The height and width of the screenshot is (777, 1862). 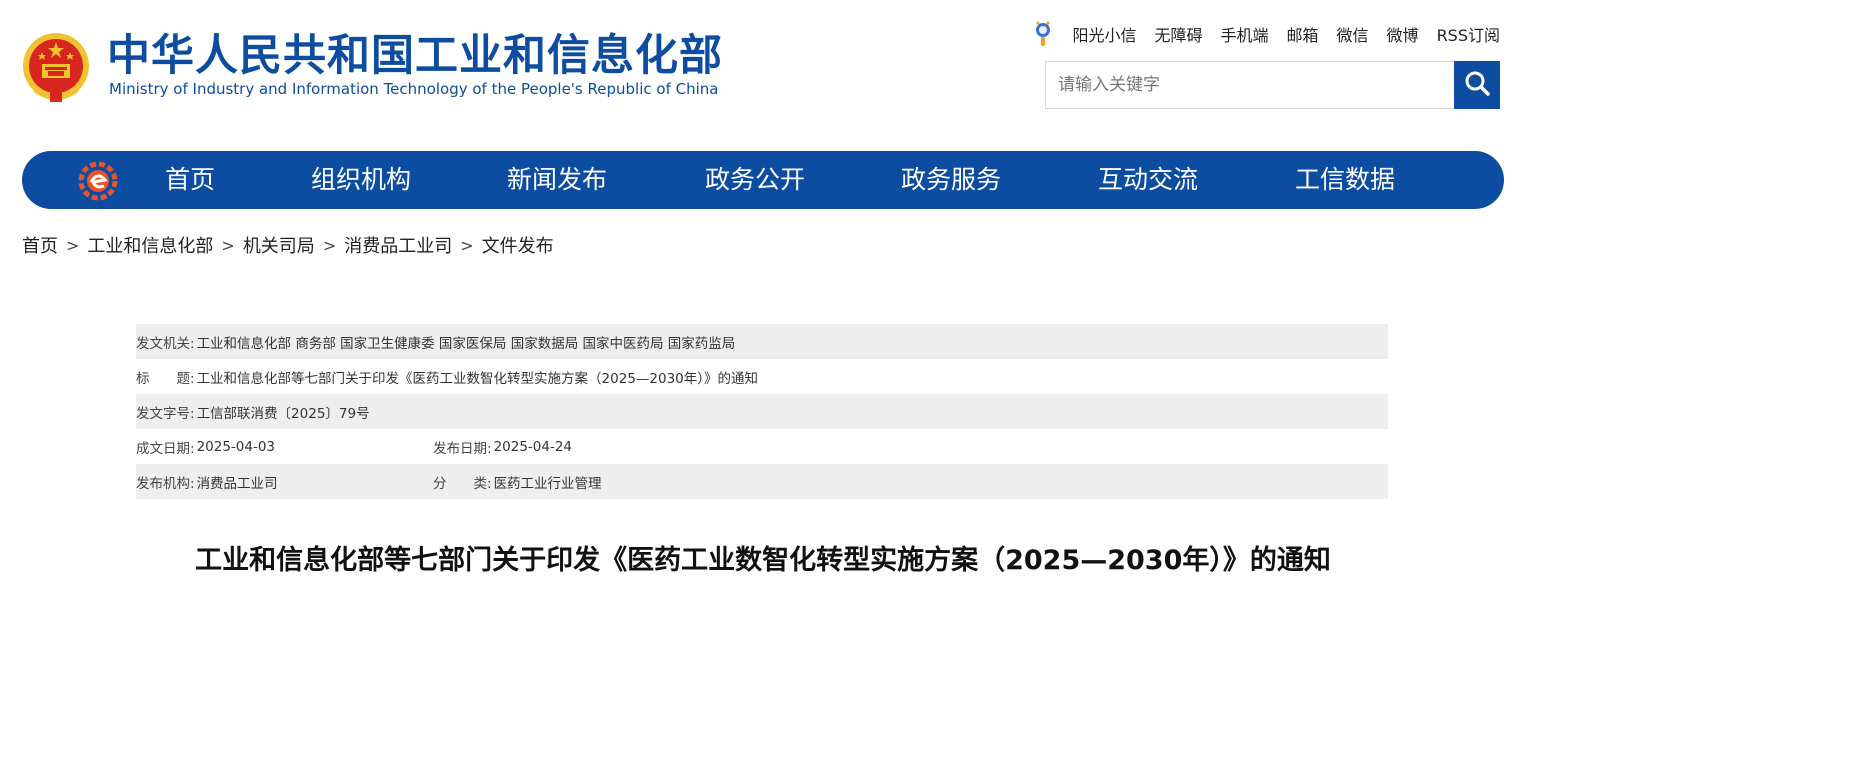 I want to click on search-icon, so click(x=1477, y=85).